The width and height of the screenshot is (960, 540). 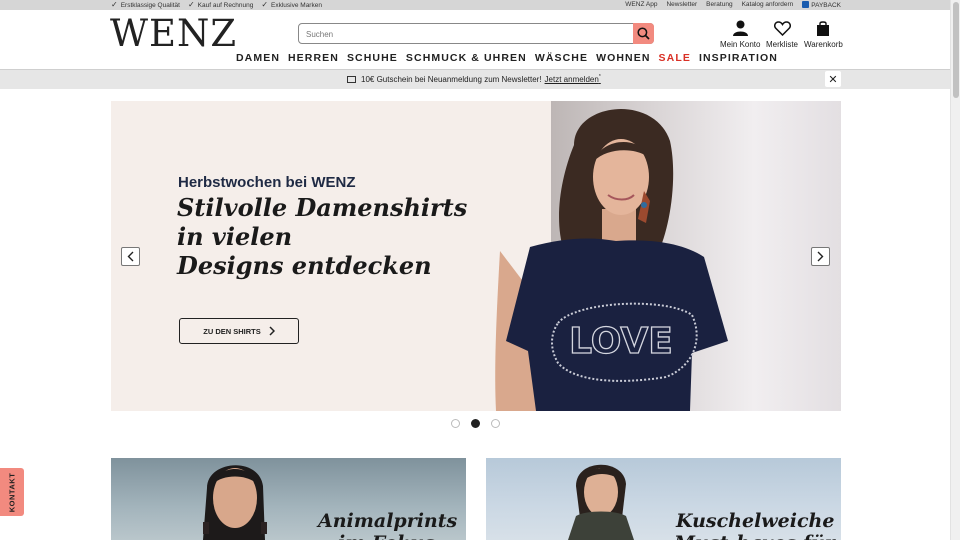 I want to click on link-newsletter: Newsletter, so click(x=681, y=5).